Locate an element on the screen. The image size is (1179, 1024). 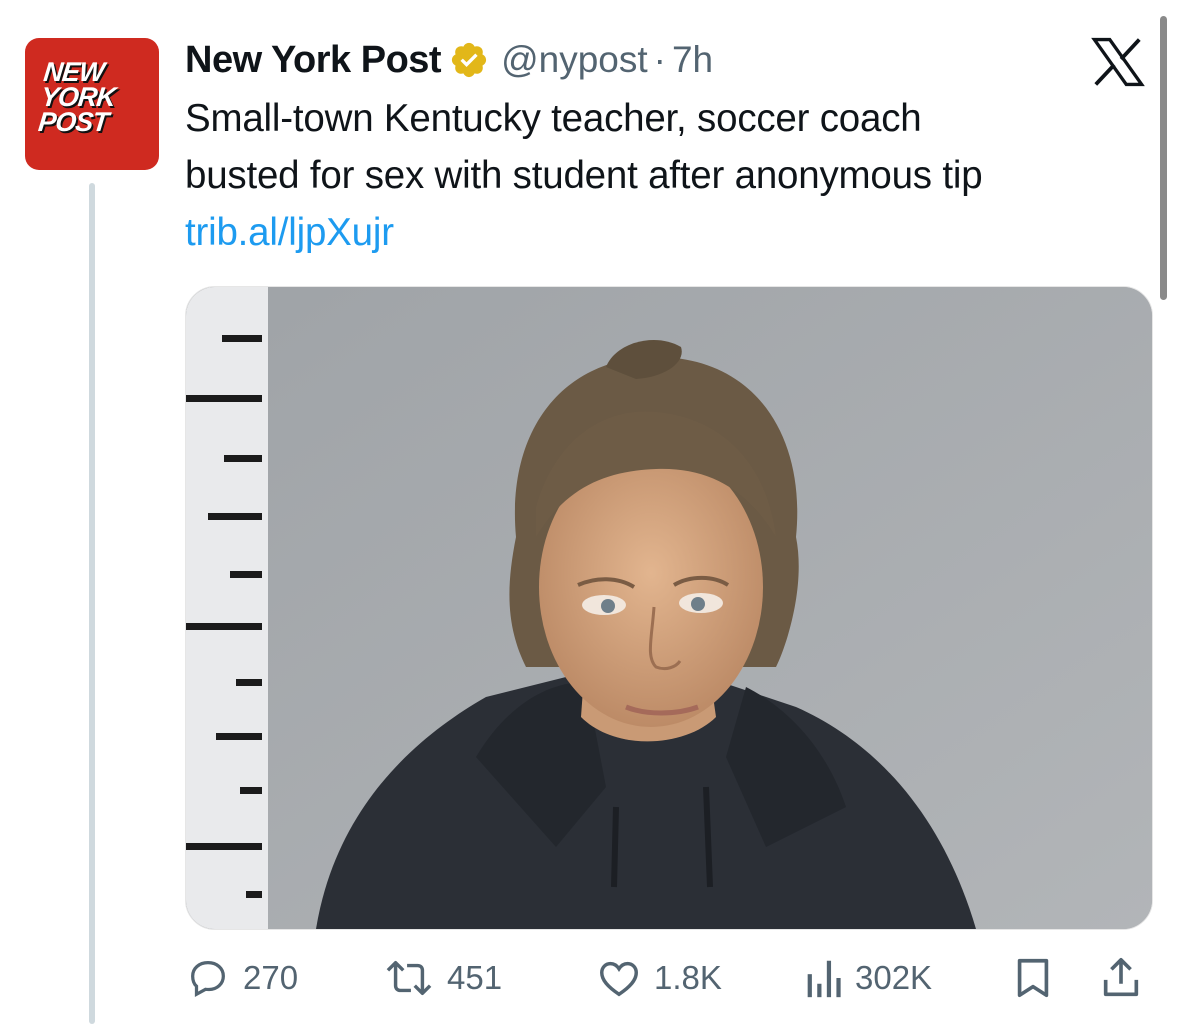
retweet-icon is located at coordinates (409, 978).